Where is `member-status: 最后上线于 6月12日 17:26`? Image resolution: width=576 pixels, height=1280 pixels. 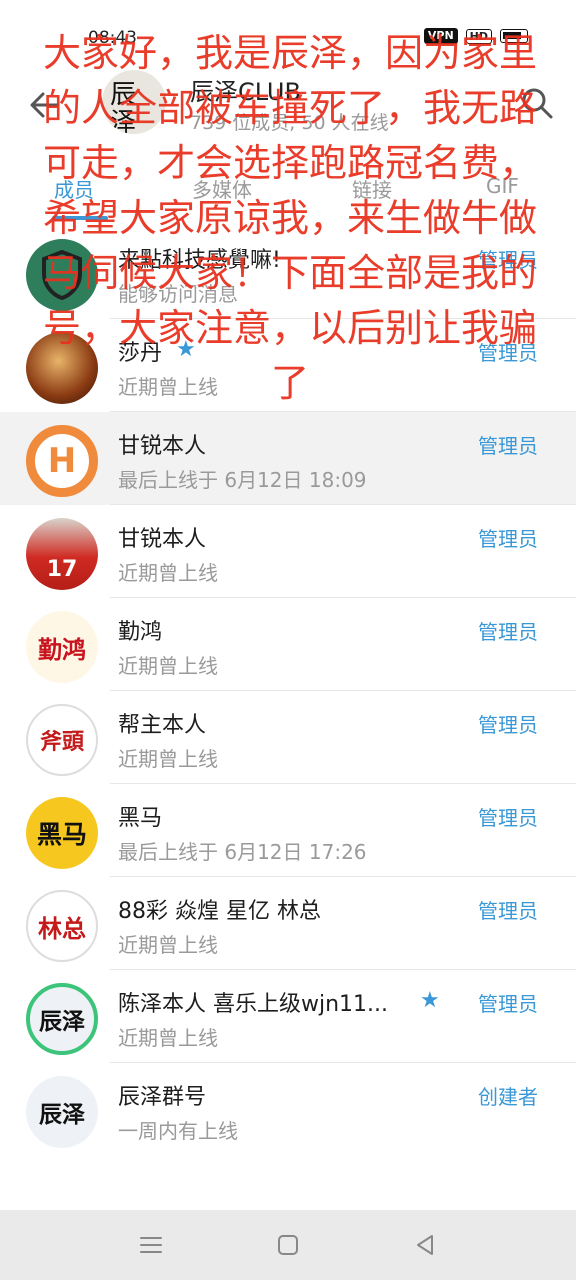 member-status: 最后上线于 6月12日 17:26 is located at coordinates (242, 852).